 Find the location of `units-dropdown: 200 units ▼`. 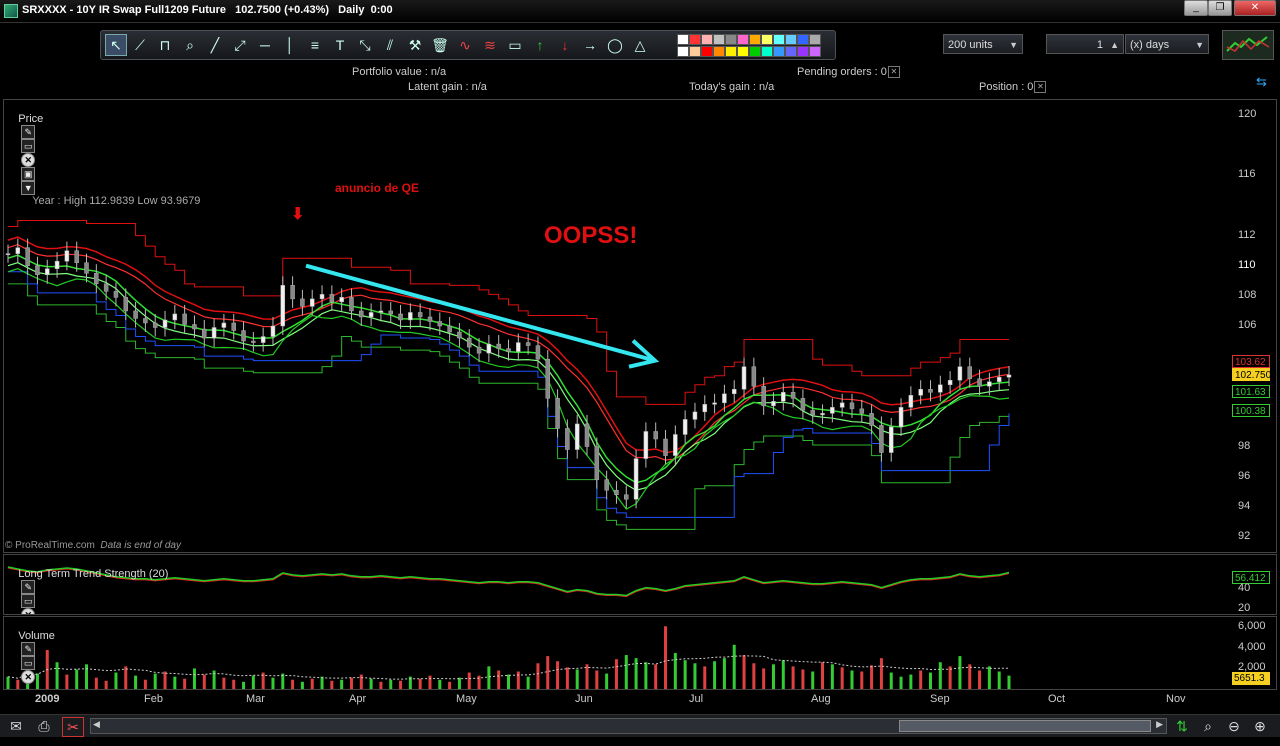

units-dropdown: 200 units ▼ is located at coordinates (983, 44).